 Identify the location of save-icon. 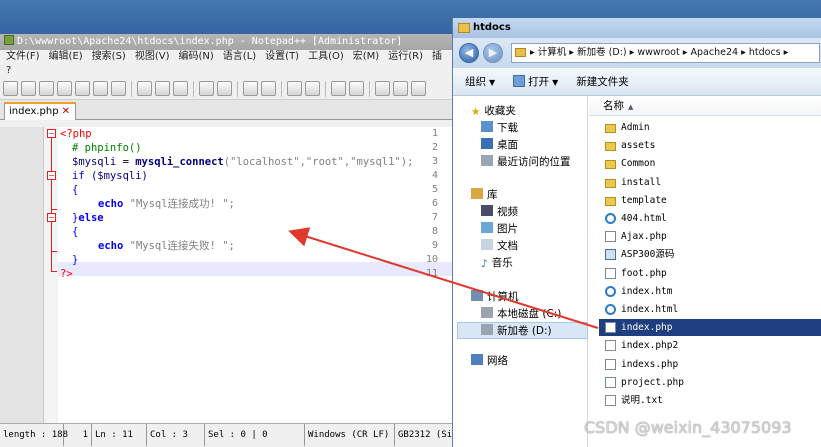
(46, 88).